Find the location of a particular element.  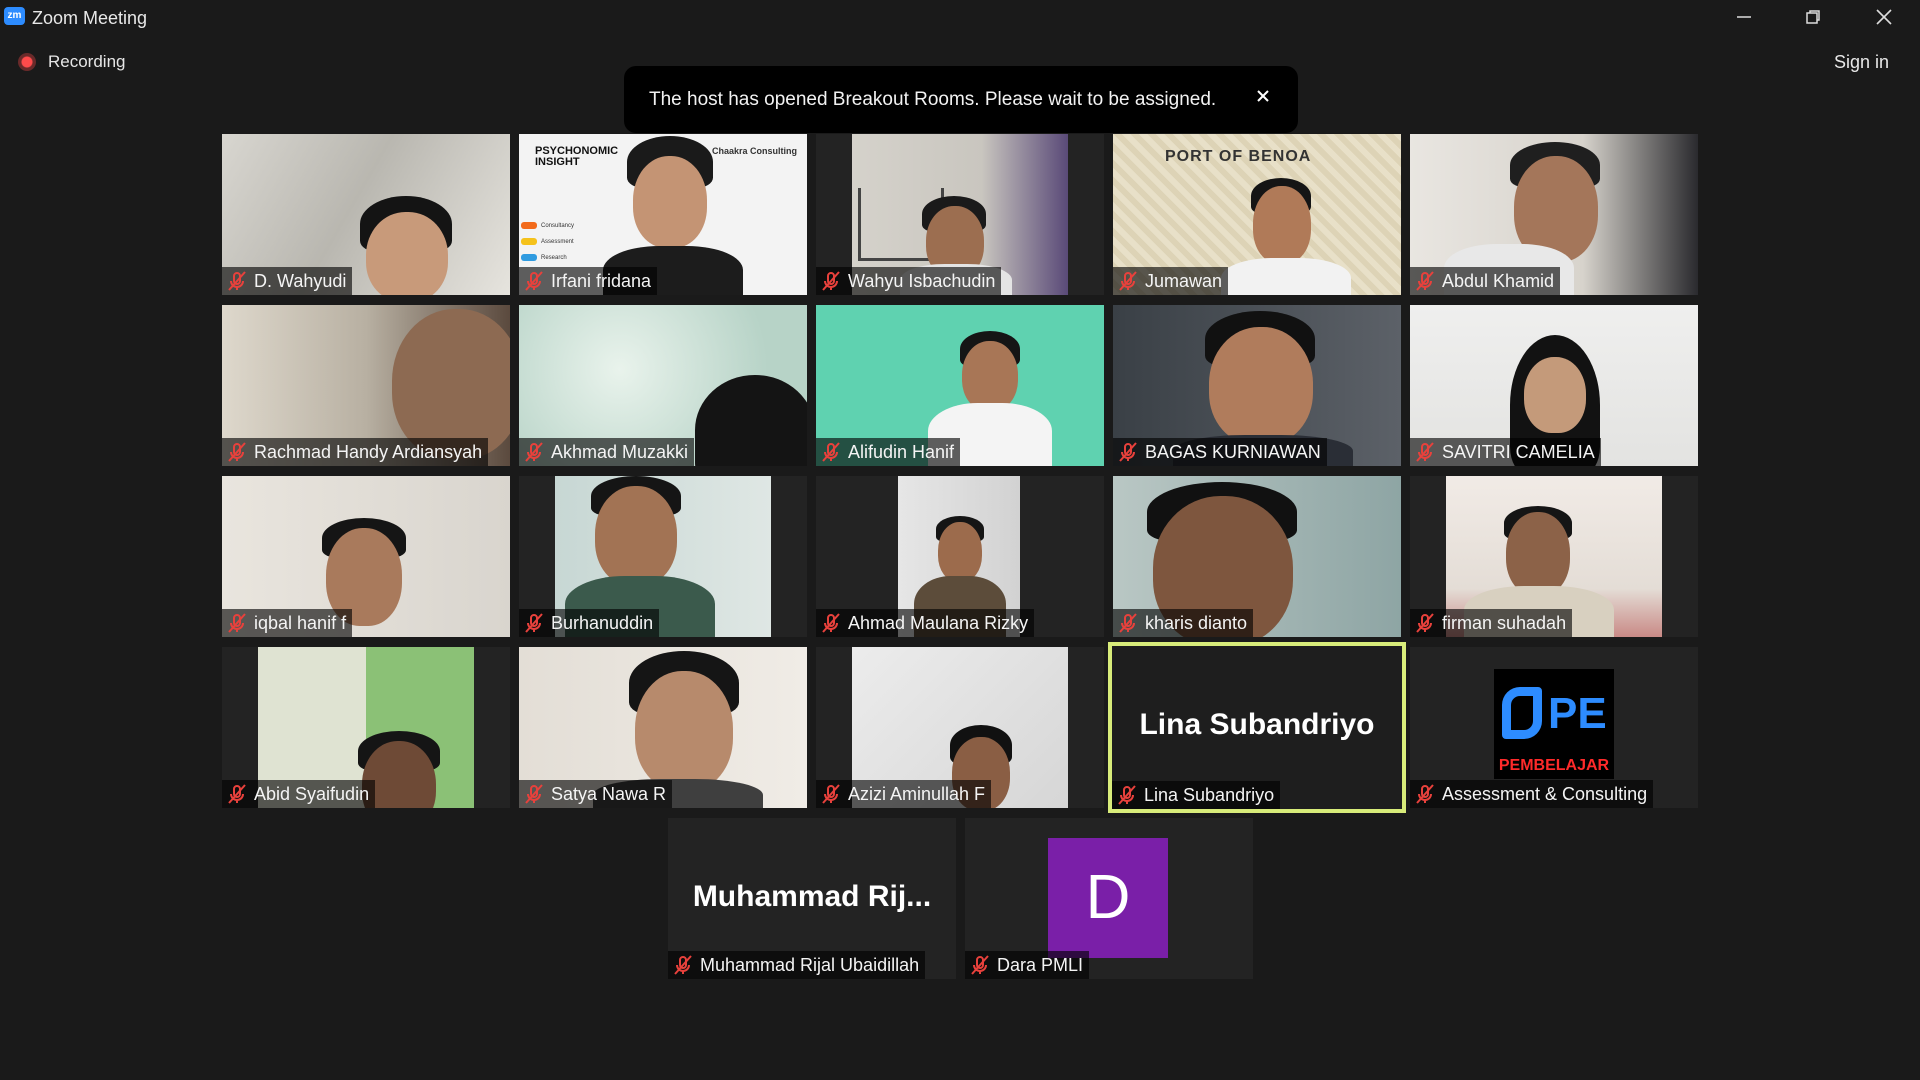

participant-tile: Burhanuddin is located at coordinates (663, 556).